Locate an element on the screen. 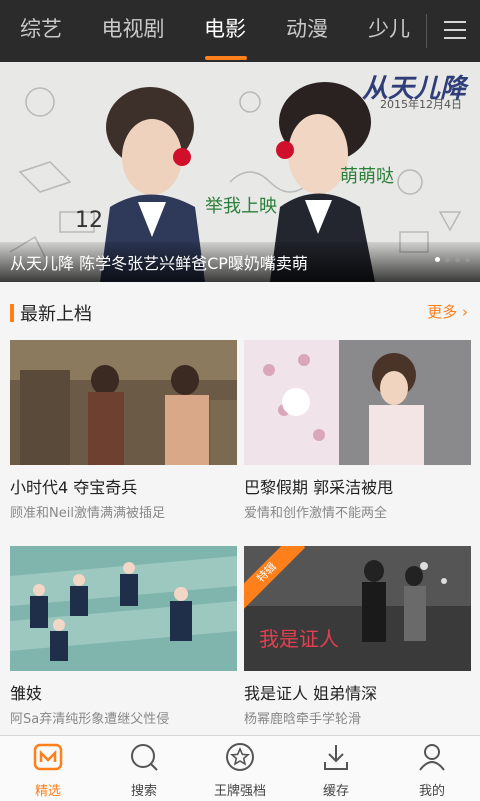 This screenshot has width=480, height=801. tab-tv-series: 电视剧 is located at coordinates (133, 29).